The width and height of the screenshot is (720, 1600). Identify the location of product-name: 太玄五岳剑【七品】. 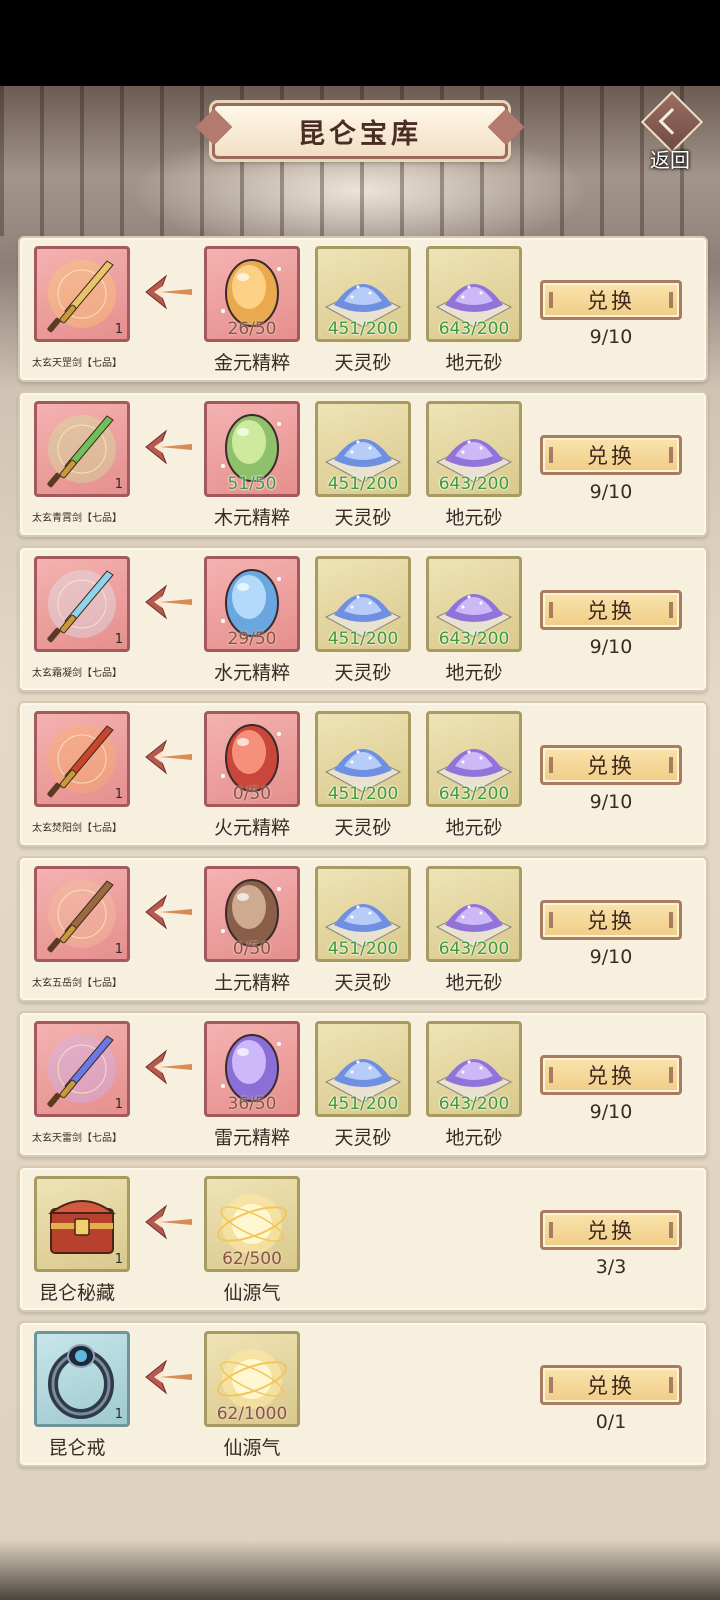
(77, 983).